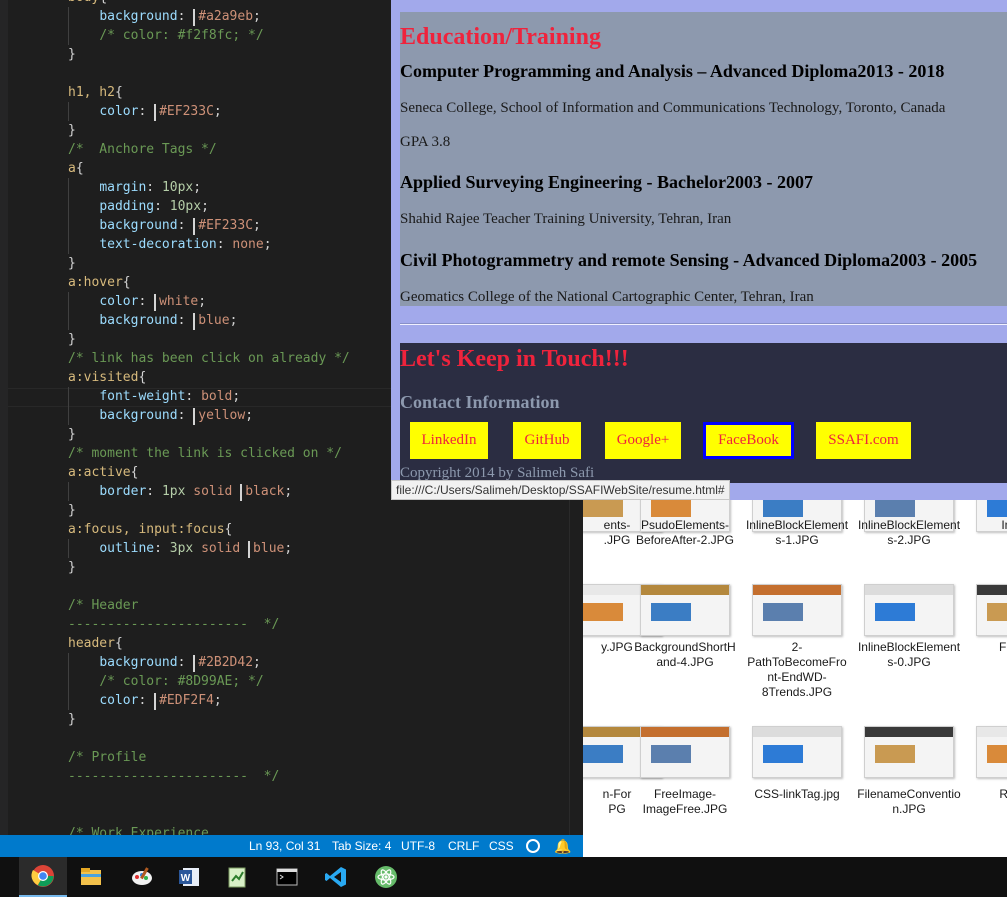  I want to click on chrome-icon, so click(43, 877).